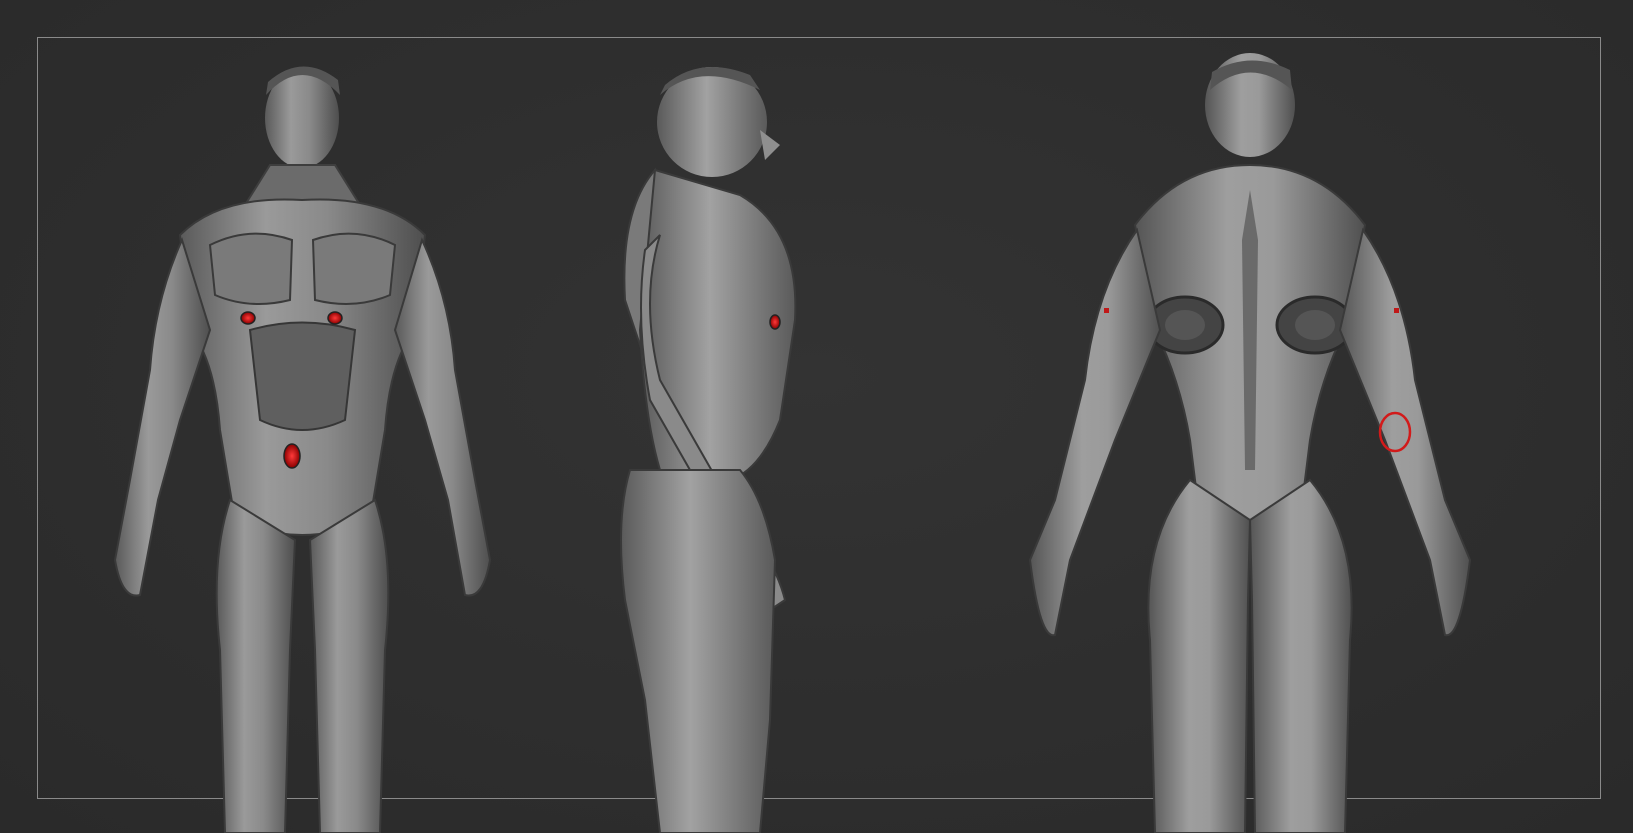  What do you see at coordinates (292, 456) in the screenshot?
I see `belt-light` at bounding box center [292, 456].